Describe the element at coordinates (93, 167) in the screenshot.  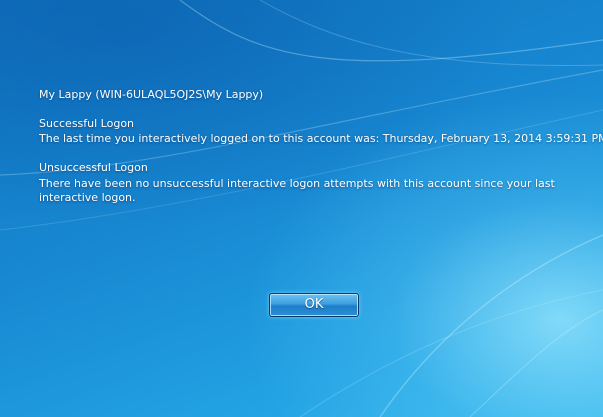
I see `unsuccessful-logon-heading: Unsuccessful Logon` at that location.